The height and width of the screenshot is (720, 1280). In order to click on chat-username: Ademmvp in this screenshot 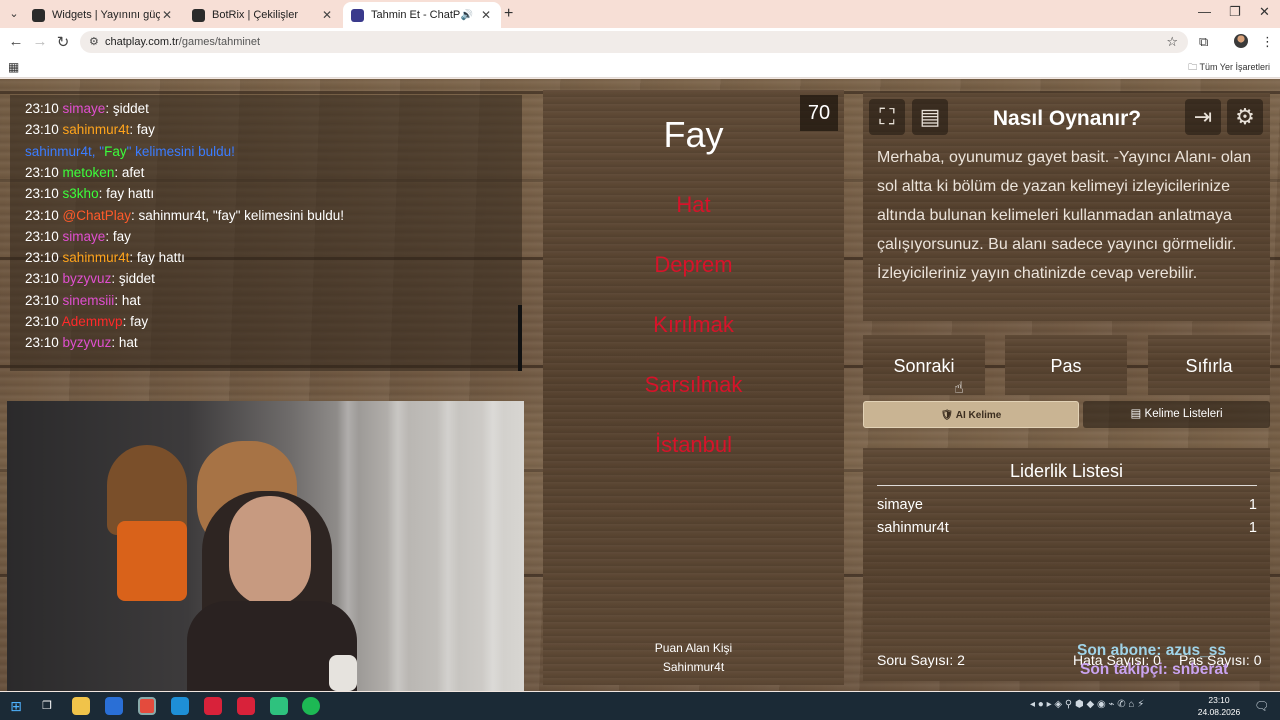, I will do `click(92, 321)`.